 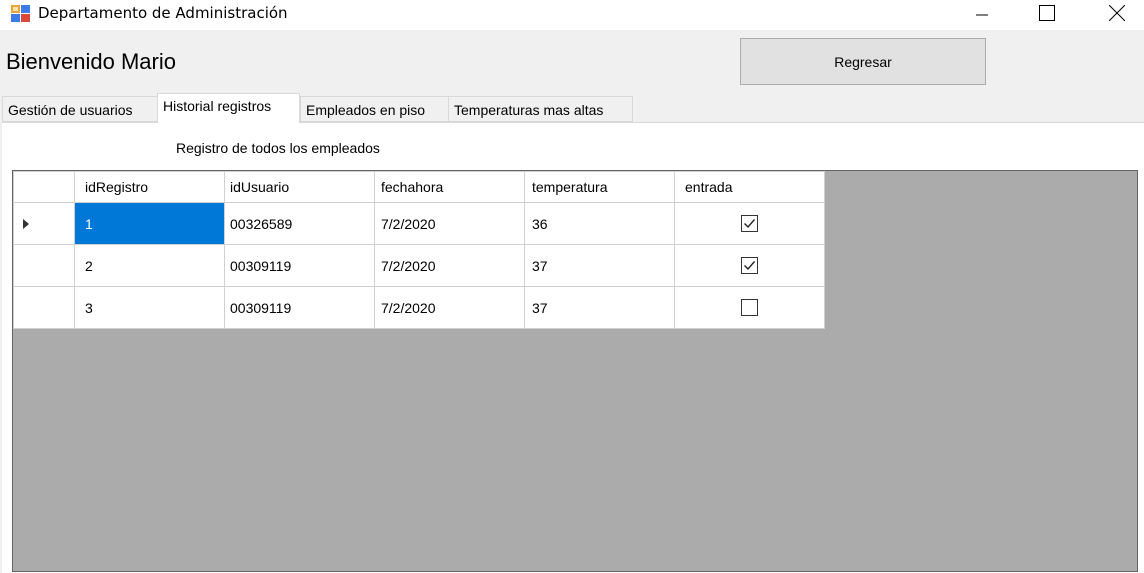 What do you see at coordinates (863, 61) in the screenshot?
I see `back-button: Regresar` at bounding box center [863, 61].